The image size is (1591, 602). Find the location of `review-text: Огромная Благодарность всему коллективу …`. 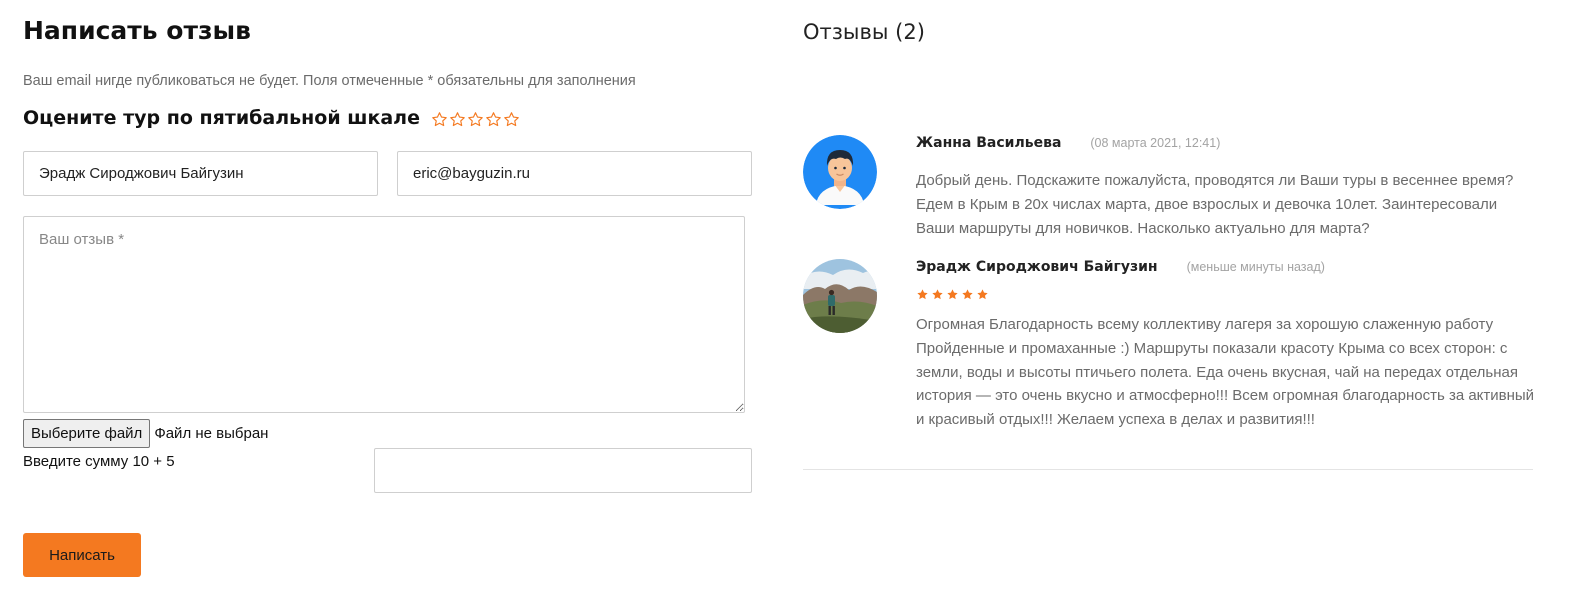

review-text: Огромная Благодарность всему коллективу … is located at coordinates (1225, 372).